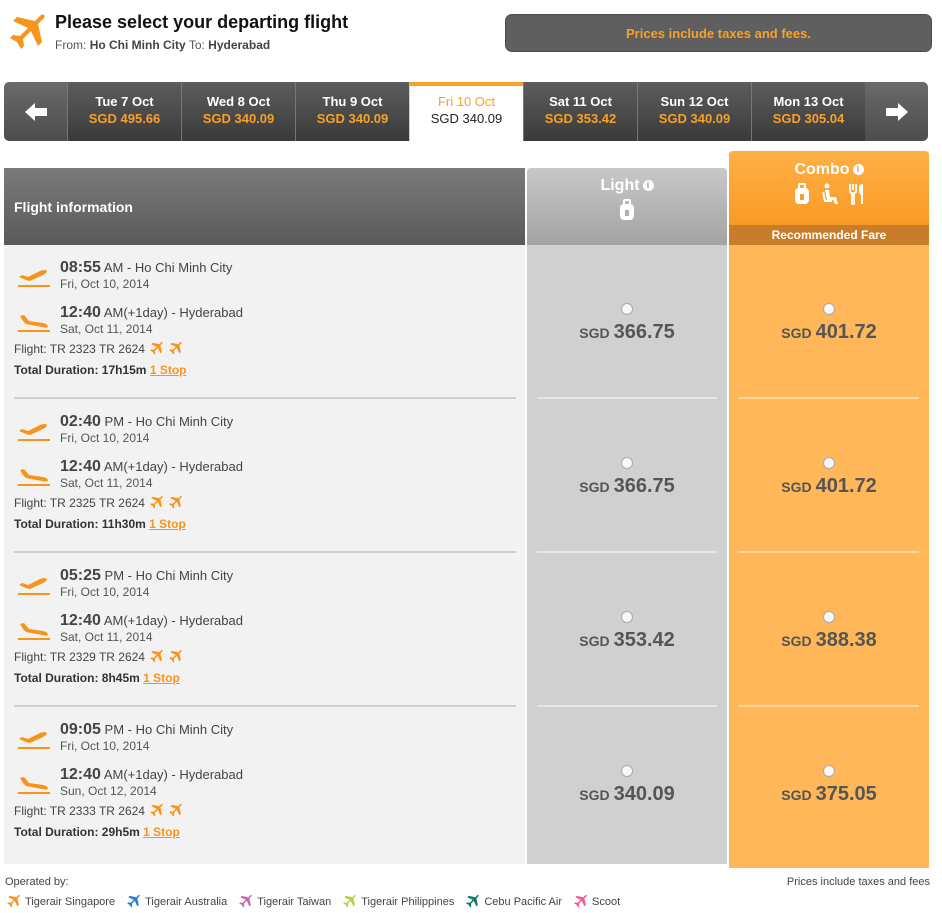 This screenshot has height=913, width=942. I want to click on page-title: Please select your departing flight, so click(202, 22).